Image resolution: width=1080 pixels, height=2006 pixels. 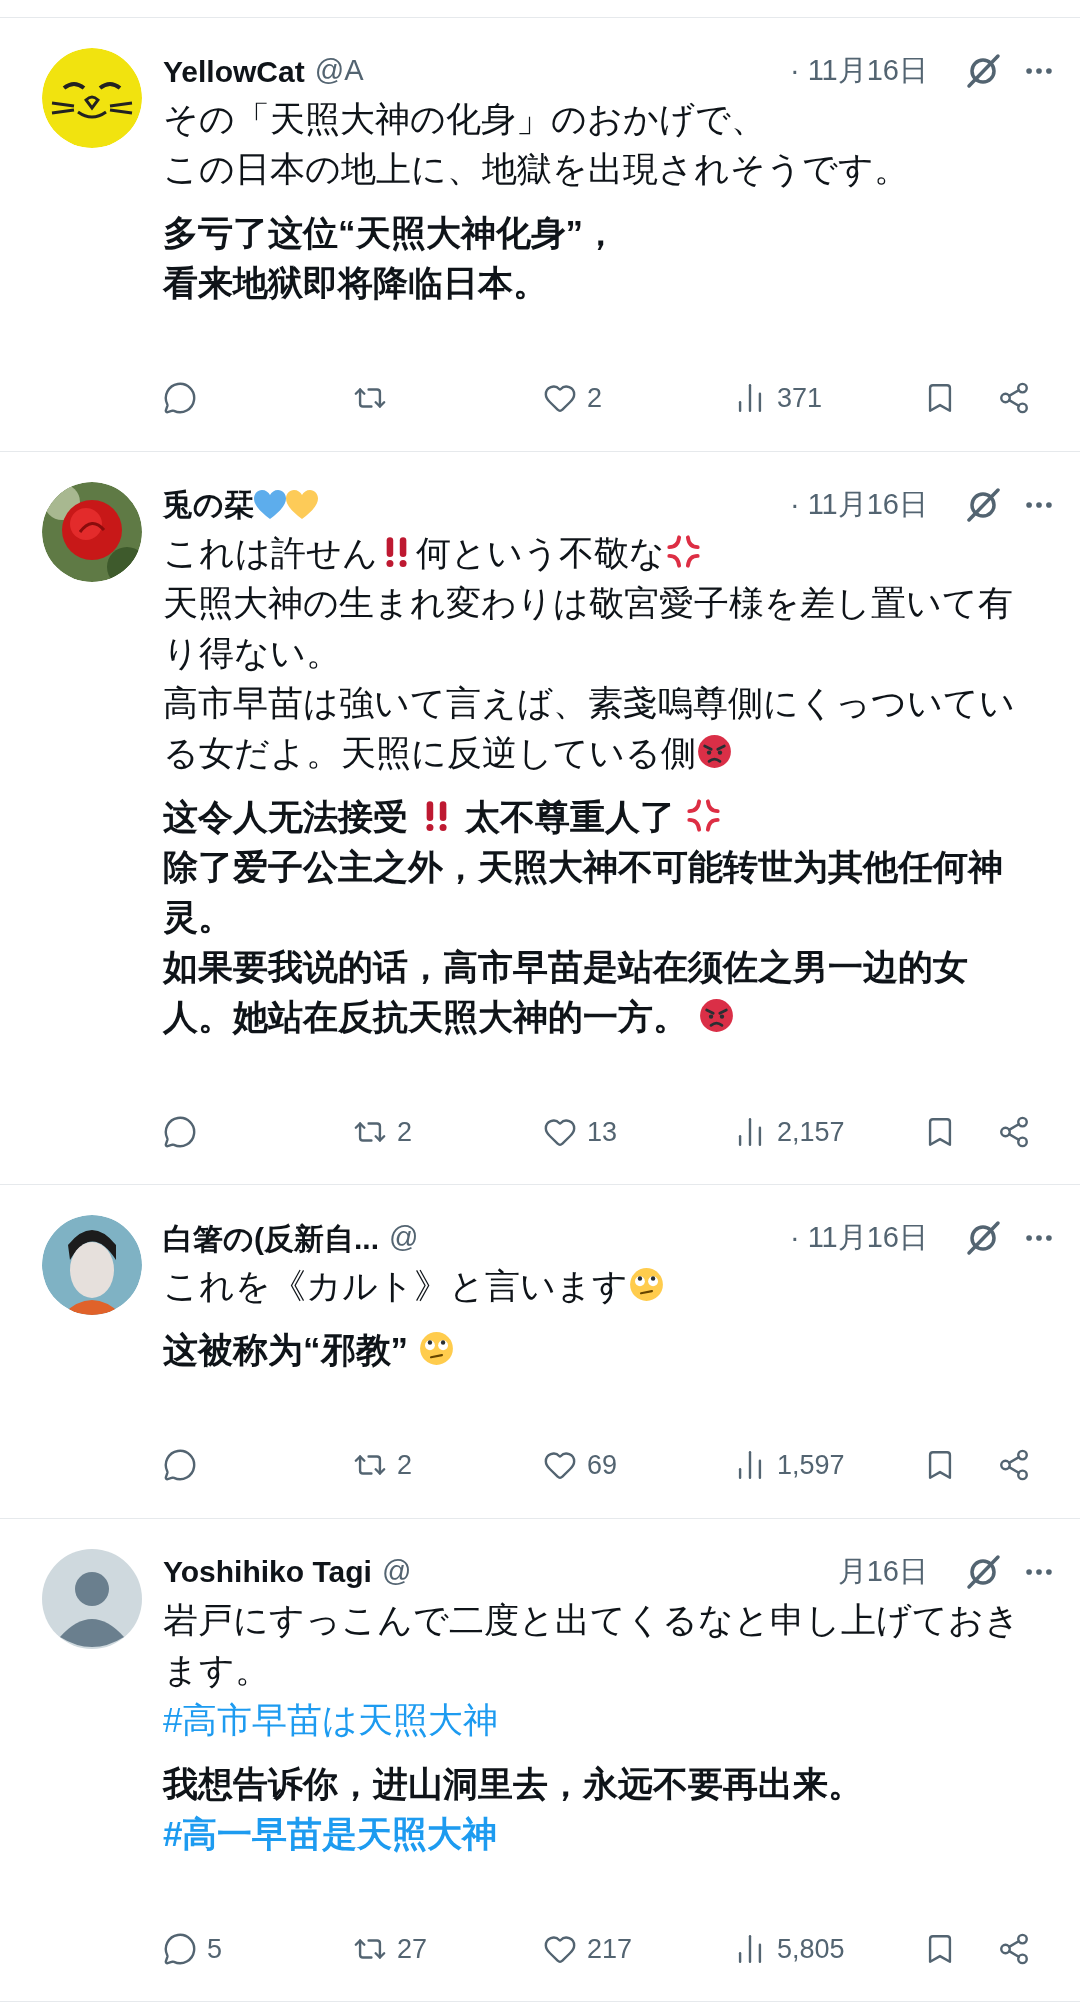 What do you see at coordinates (588, 627) in the screenshot?
I see `tweet-text-line: 天照大神の生まれ変わりは敬宮愛子様を差し置いて有り得ない。` at bounding box center [588, 627].